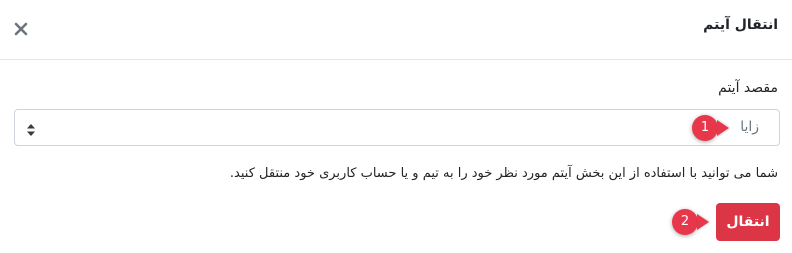 The image size is (792, 253). Describe the element at coordinates (740, 25) in the screenshot. I see `dialog-title: انتقال آیتم` at that location.